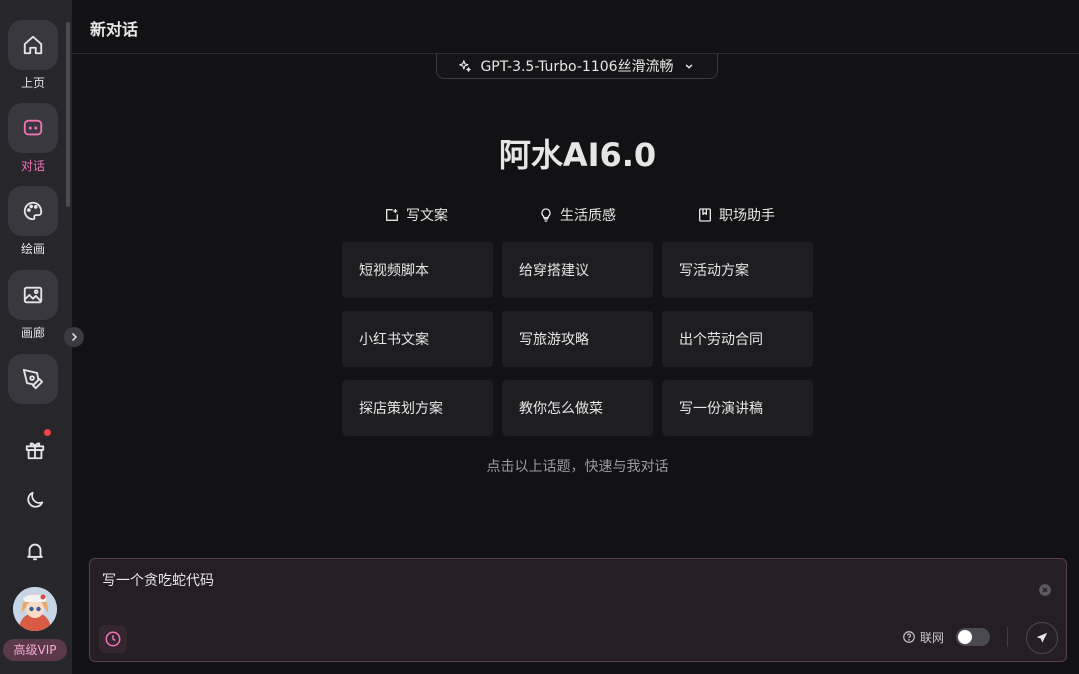 Image resolution: width=1079 pixels, height=674 pixels. I want to click on home-icon, so click(33, 45).